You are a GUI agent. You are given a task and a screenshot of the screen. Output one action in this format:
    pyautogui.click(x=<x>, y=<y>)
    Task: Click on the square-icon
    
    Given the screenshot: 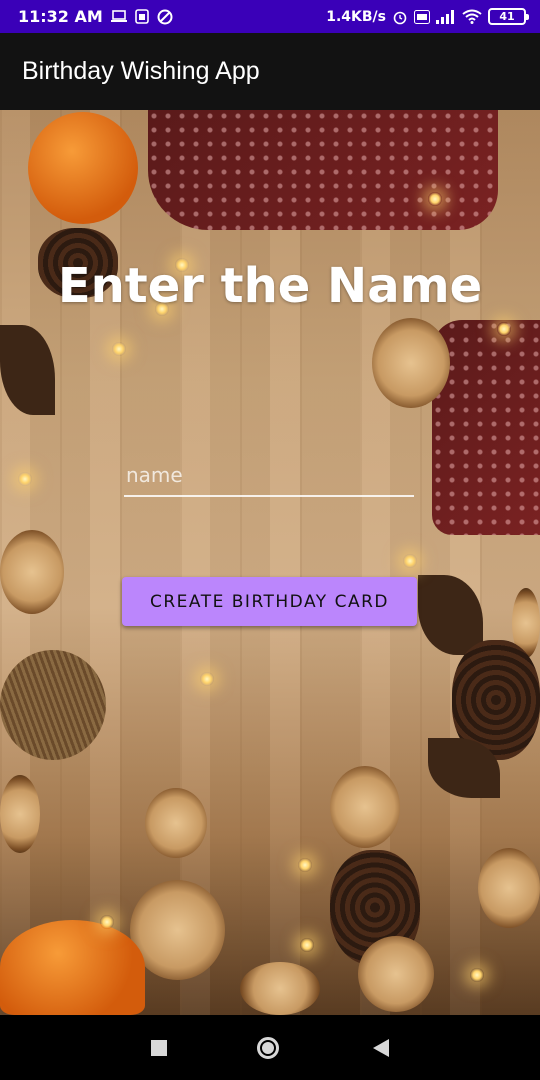 What is the action you would take?
    pyautogui.click(x=159, y=1048)
    